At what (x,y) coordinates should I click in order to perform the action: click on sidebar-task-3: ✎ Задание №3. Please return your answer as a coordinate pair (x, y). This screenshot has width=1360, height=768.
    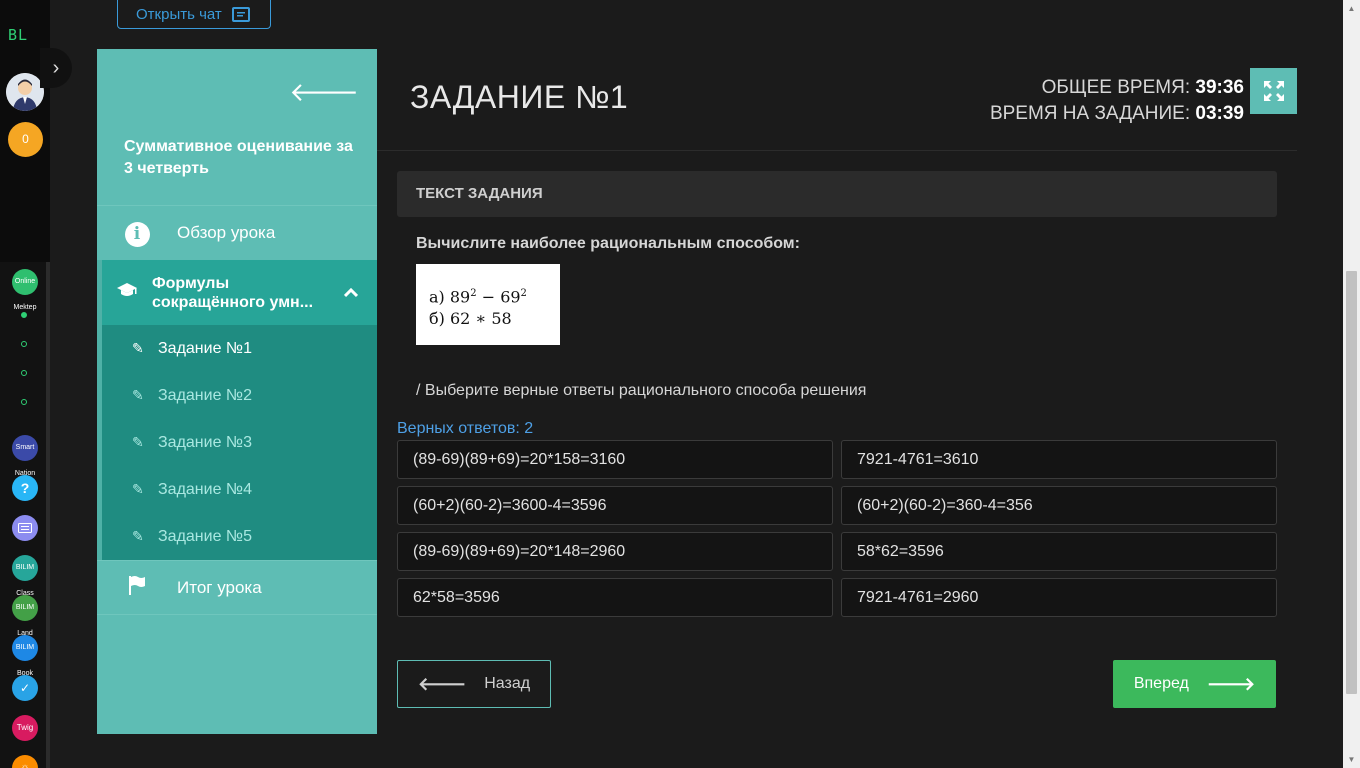
    Looking at the image, I should click on (239, 442).